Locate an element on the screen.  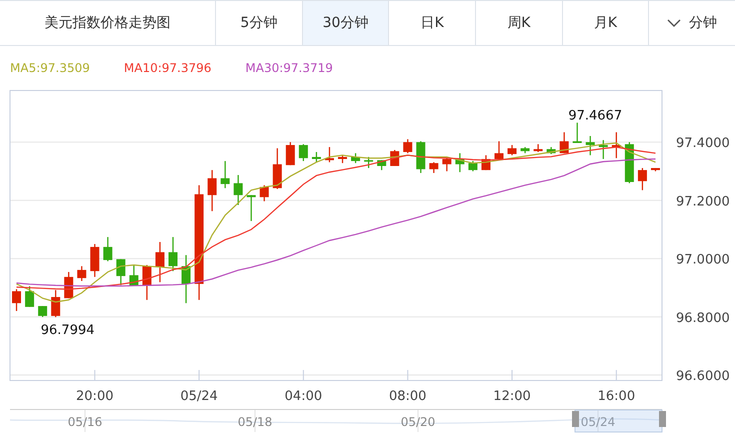
y-axis-label: 97.2000 is located at coordinates (703, 202).